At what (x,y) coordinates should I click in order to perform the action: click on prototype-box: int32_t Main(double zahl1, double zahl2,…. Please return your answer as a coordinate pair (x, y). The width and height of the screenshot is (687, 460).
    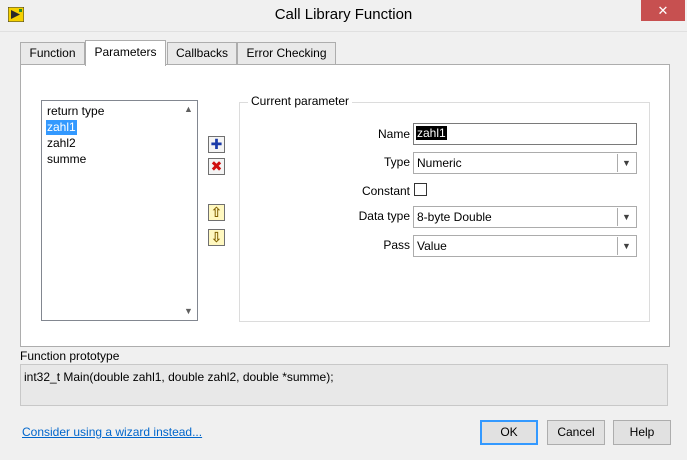
    Looking at the image, I should click on (344, 385).